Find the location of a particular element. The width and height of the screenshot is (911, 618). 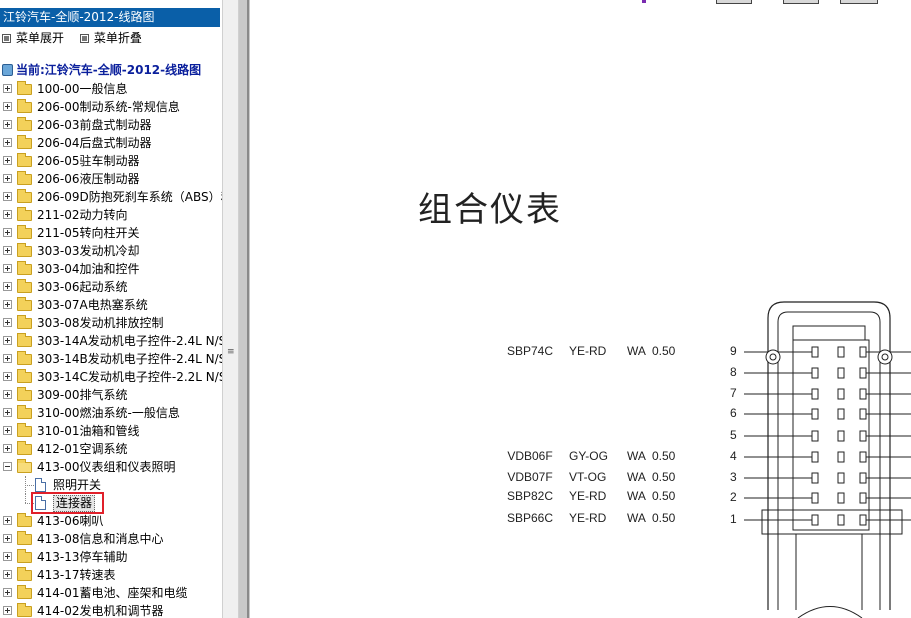

tree-item-folder: 413-00仪表组和仪表照明 is located at coordinates (111, 467).